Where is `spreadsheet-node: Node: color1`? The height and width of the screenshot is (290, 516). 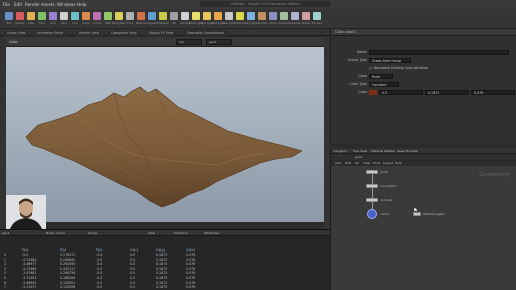
spreadsheet-node: Node: color1 is located at coordinates (55, 233).